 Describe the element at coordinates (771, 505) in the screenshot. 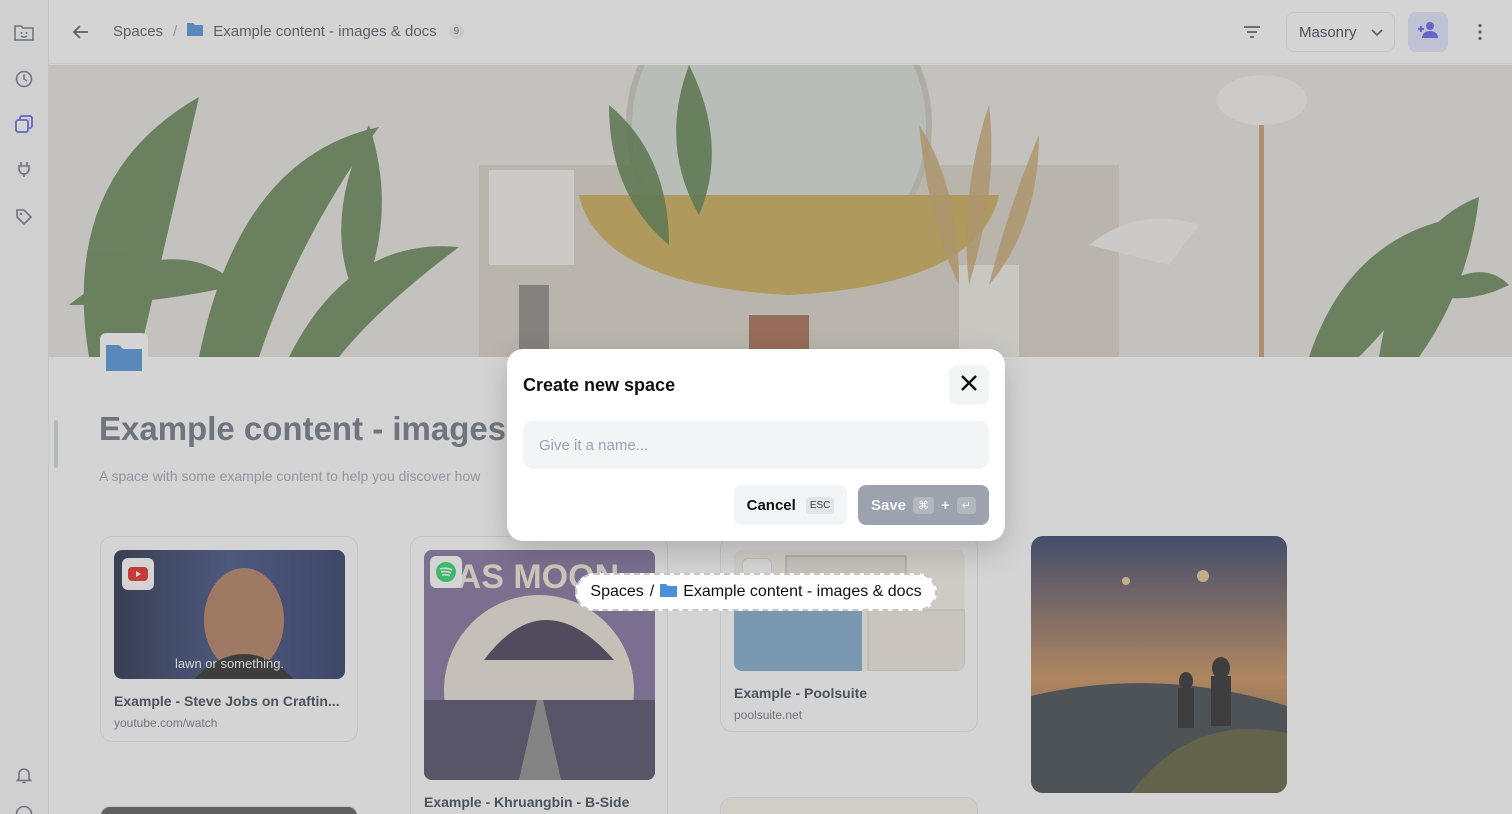

I see `cancel-label: Cancel` at that location.